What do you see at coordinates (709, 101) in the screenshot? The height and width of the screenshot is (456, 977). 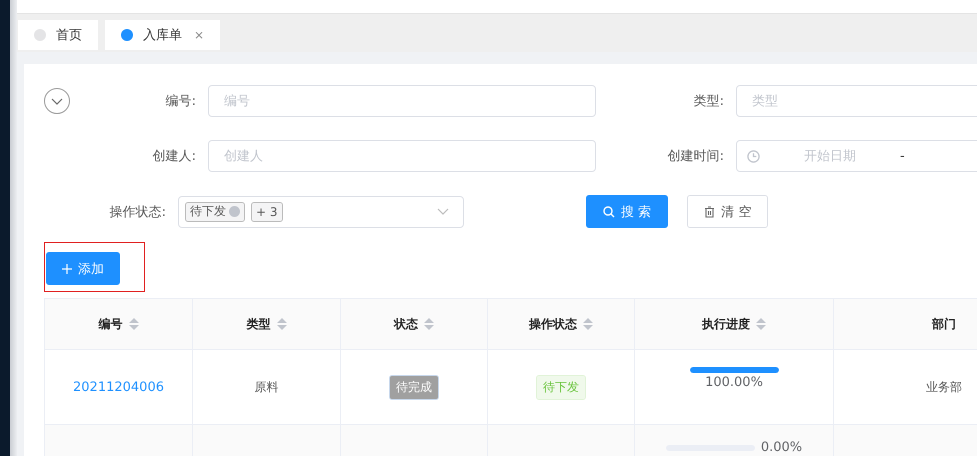 I see `field-label: 类型:` at bounding box center [709, 101].